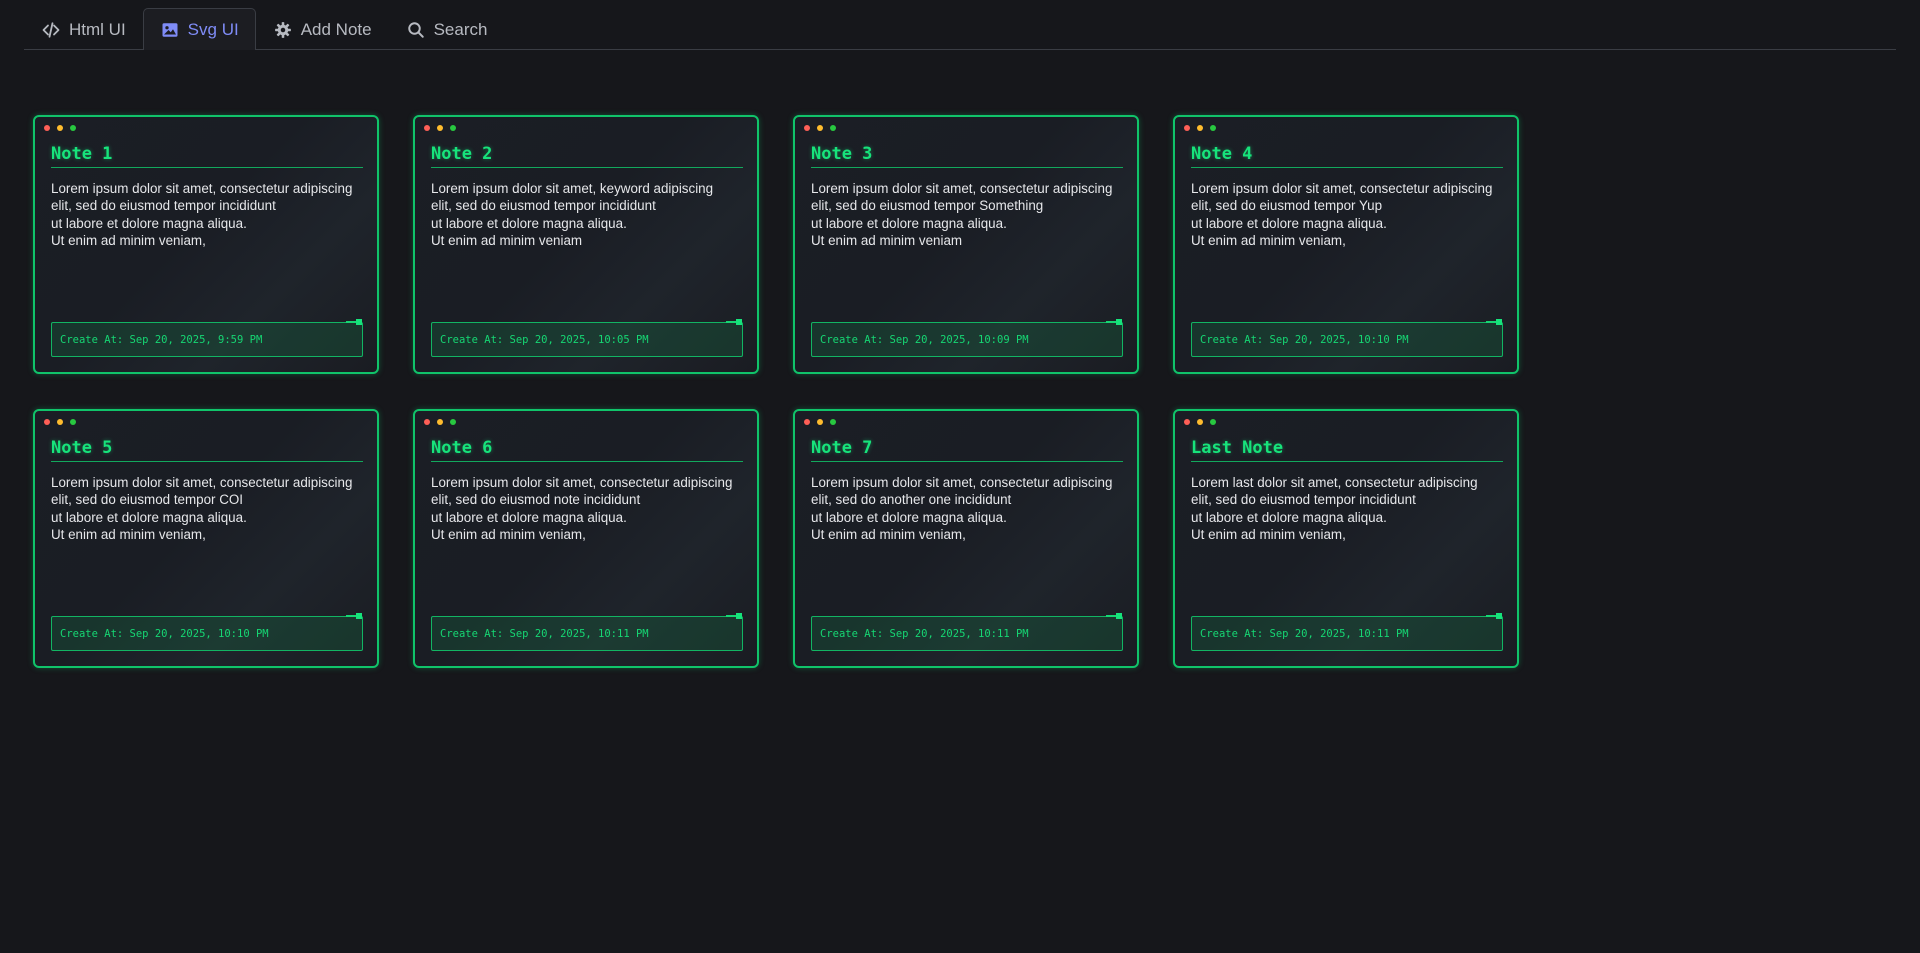 This screenshot has width=1920, height=953. What do you see at coordinates (416, 30) in the screenshot?
I see `search-icon` at bounding box center [416, 30].